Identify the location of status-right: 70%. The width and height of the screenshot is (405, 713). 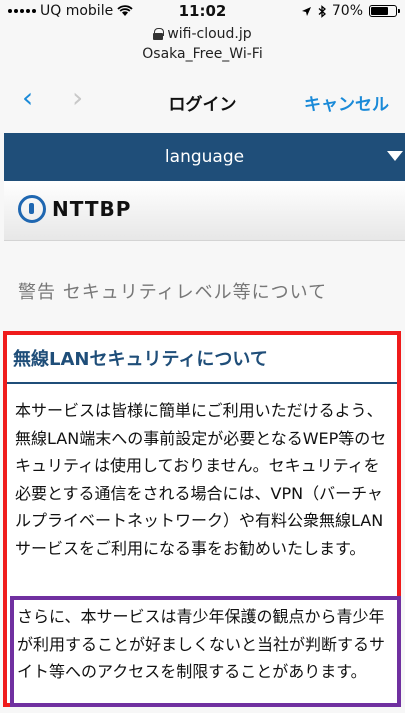
(350, 11).